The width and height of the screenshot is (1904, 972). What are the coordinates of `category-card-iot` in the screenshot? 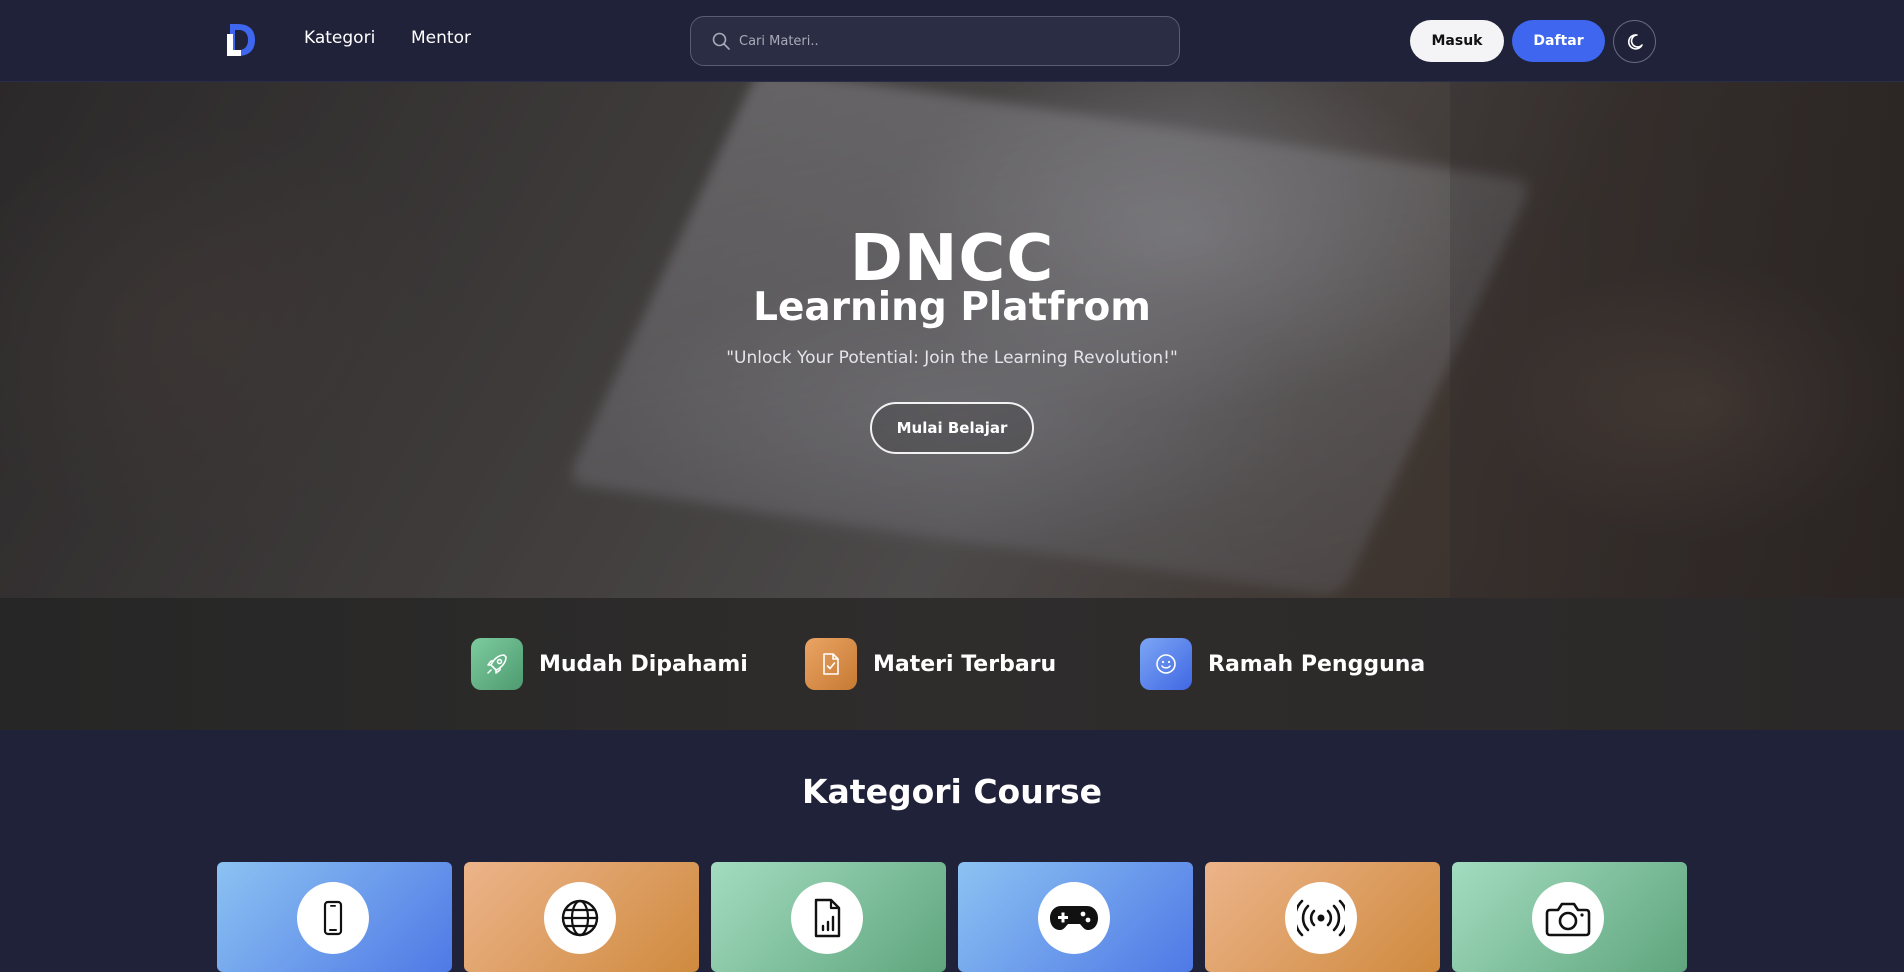 It's located at (1322, 917).